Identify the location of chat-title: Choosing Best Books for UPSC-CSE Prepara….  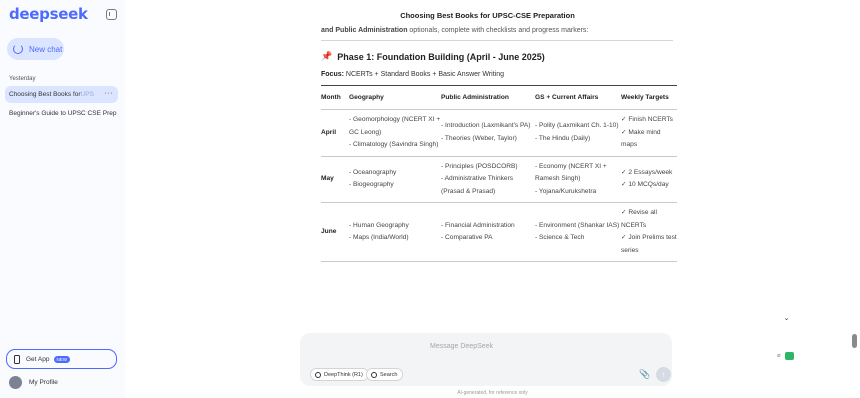
(487, 15).